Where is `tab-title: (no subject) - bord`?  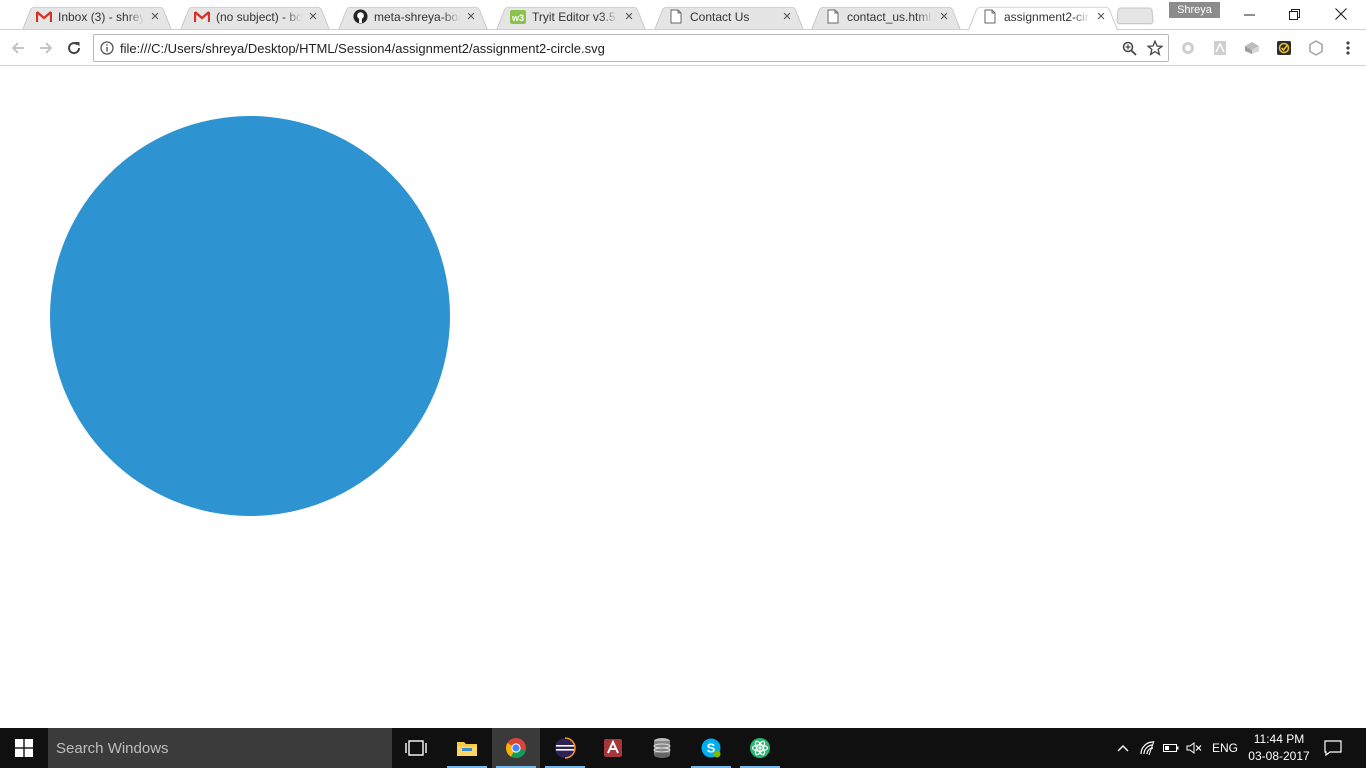
tab-title: (no subject) - bord is located at coordinates (259, 16).